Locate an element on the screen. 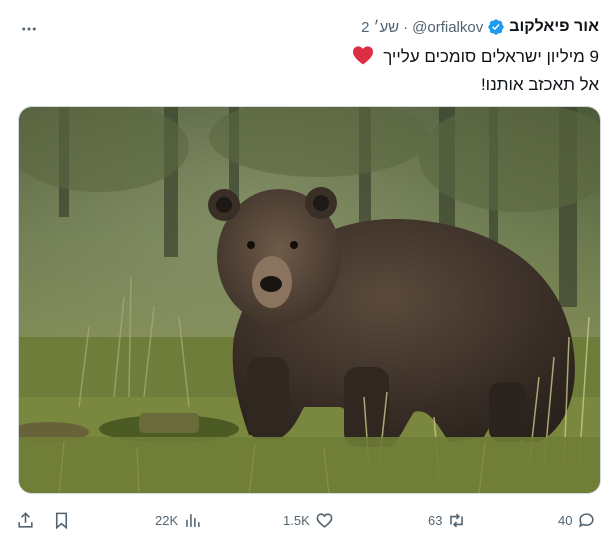 The width and height of the screenshot is (605, 539). share-button is located at coordinates (25, 520).